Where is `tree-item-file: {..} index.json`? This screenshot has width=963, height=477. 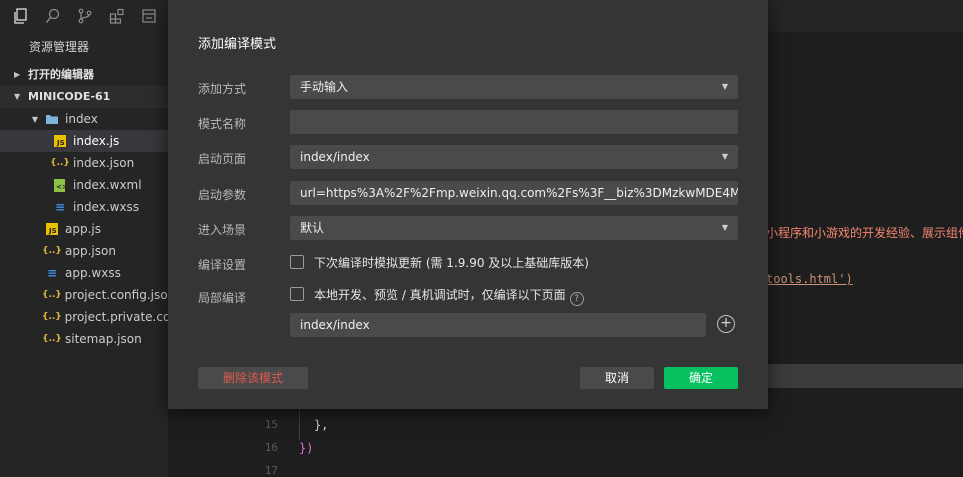
tree-item-file: {..} index.json is located at coordinates (84, 163).